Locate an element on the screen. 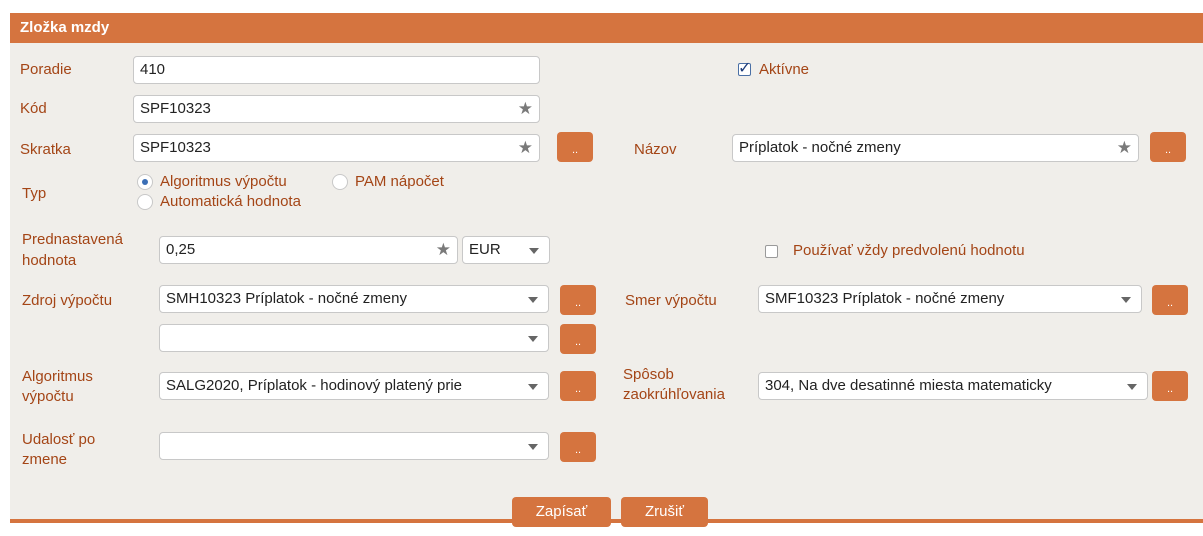 The width and height of the screenshot is (1203, 536). nazov-value: Príplatok - nočné zmeny is located at coordinates (820, 147).